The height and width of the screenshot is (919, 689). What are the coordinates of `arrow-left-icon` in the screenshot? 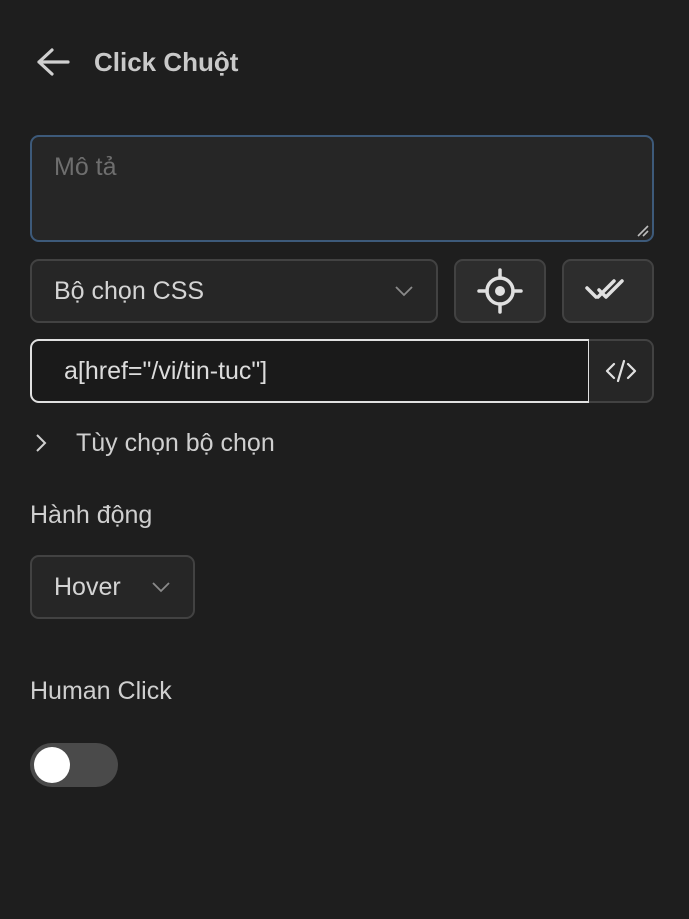 It's located at (53, 62).